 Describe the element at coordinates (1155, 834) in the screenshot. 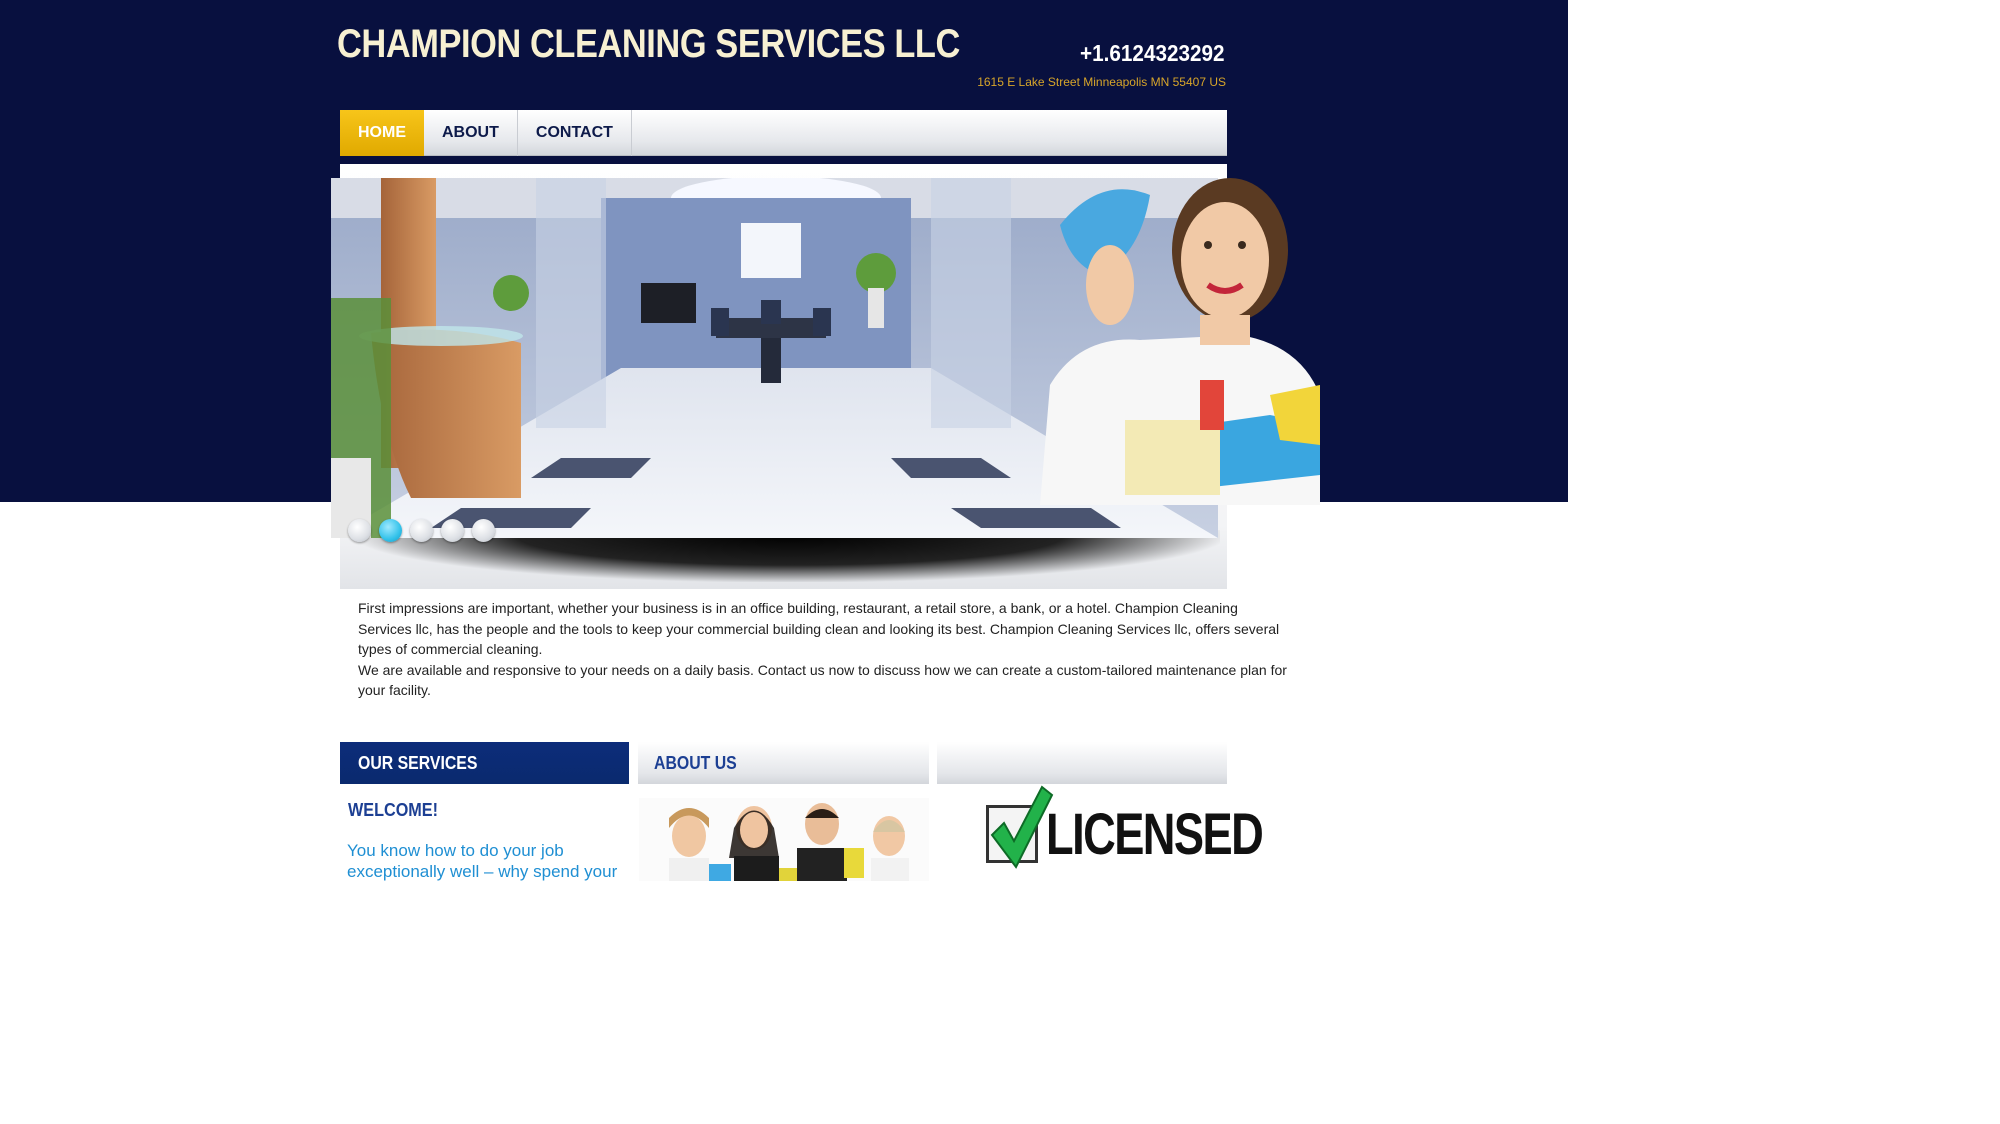

I see `licensed-text: LICENSED` at that location.